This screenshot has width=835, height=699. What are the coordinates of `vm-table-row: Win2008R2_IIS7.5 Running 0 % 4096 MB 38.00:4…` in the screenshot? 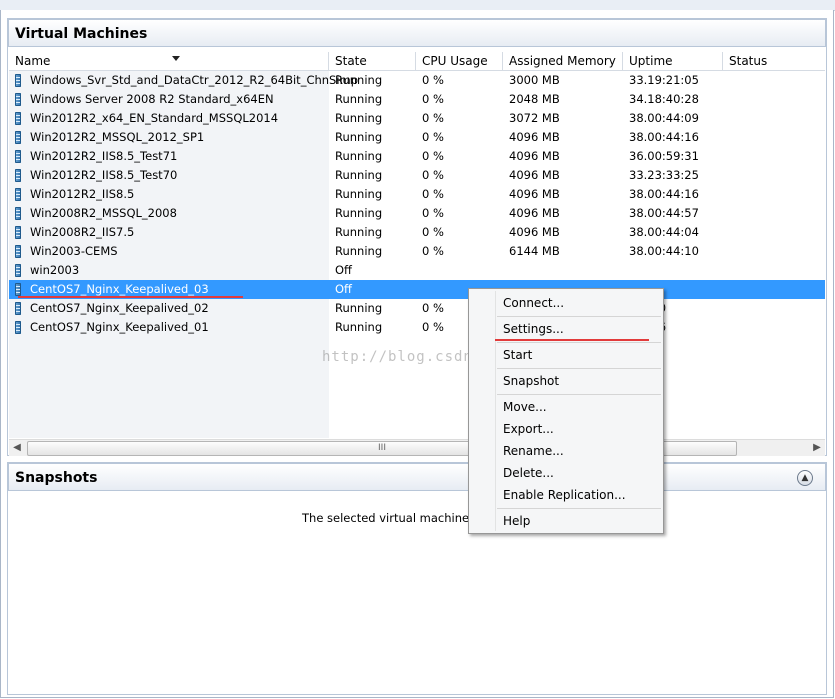 It's located at (417, 232).